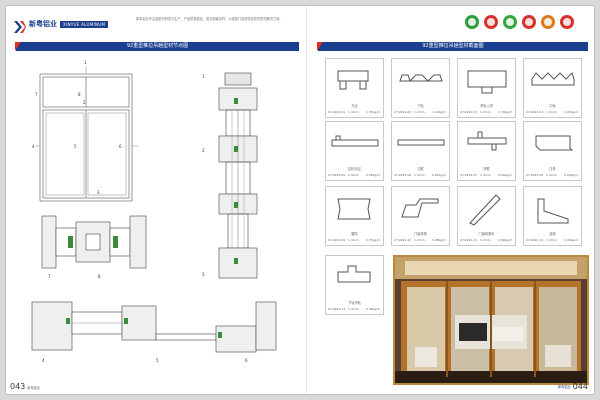 The image size is (600, 400). Describe the element at coordinates (519, 22) in the screenshot. I see `certification-badges` at that location.